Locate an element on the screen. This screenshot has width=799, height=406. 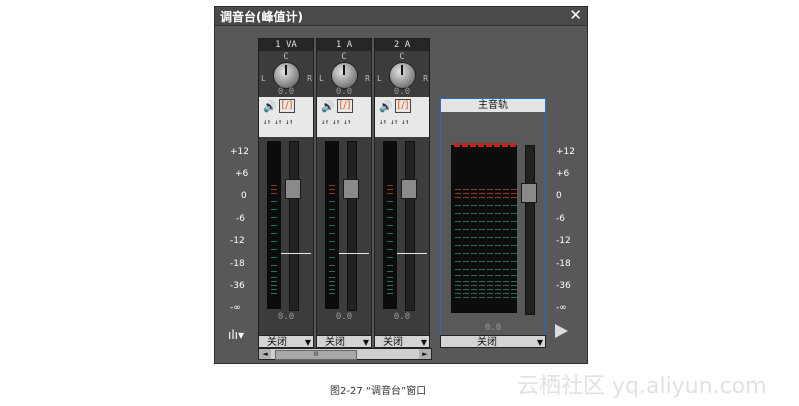
db-tick-label: -36 is located at coordinates (563, 286).